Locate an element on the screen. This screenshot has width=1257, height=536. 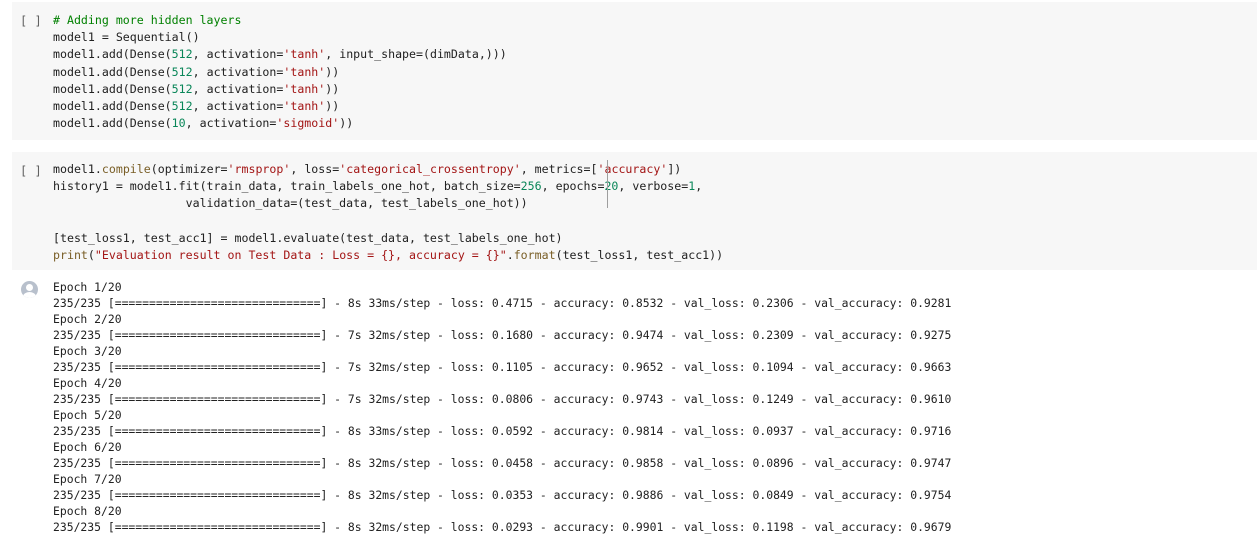
code-token: , epochs= is located at coordinates (573, 186).